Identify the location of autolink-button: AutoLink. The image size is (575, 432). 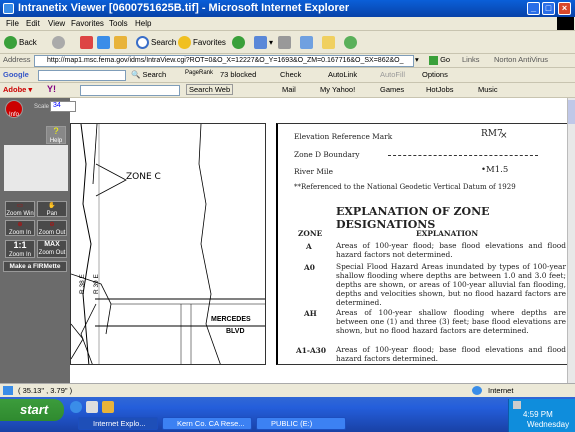
(342, 74).